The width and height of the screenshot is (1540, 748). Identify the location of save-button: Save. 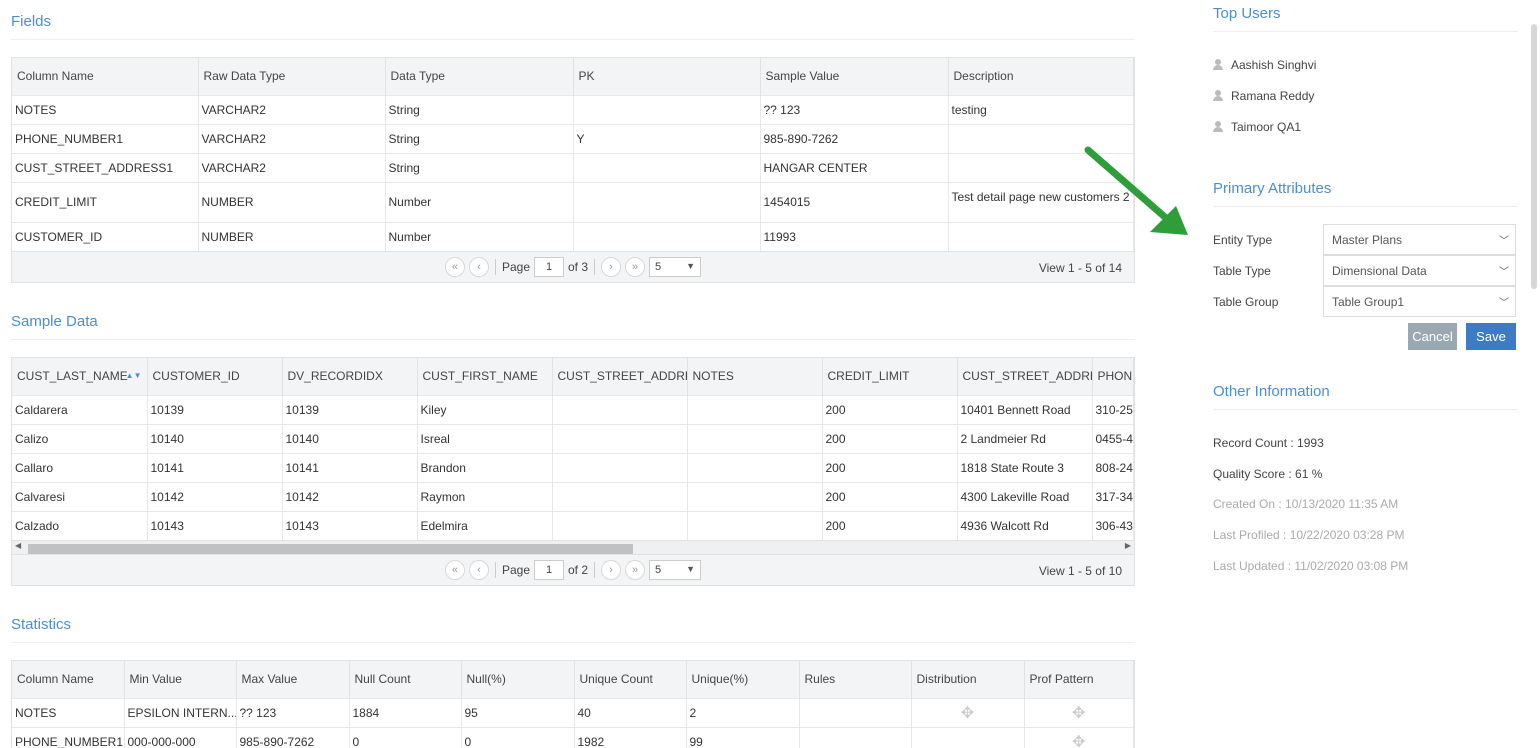
(1491, 336).